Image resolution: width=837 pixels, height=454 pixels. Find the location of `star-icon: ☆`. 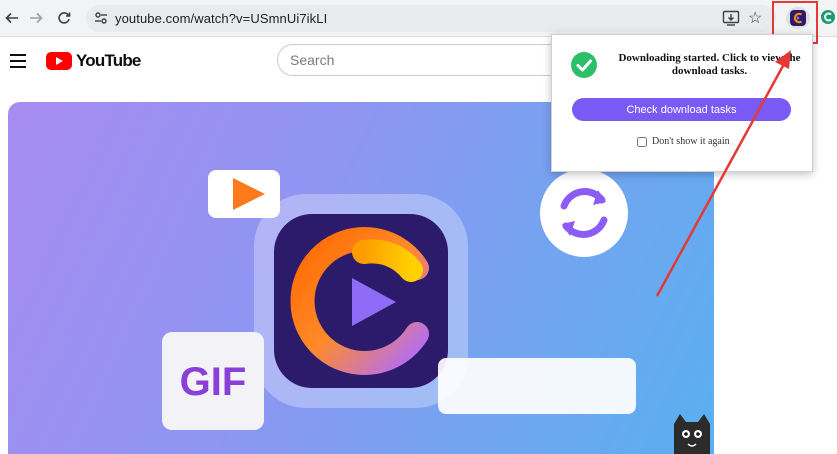

star-icon: ☆ is located at coordinates (755, 18).